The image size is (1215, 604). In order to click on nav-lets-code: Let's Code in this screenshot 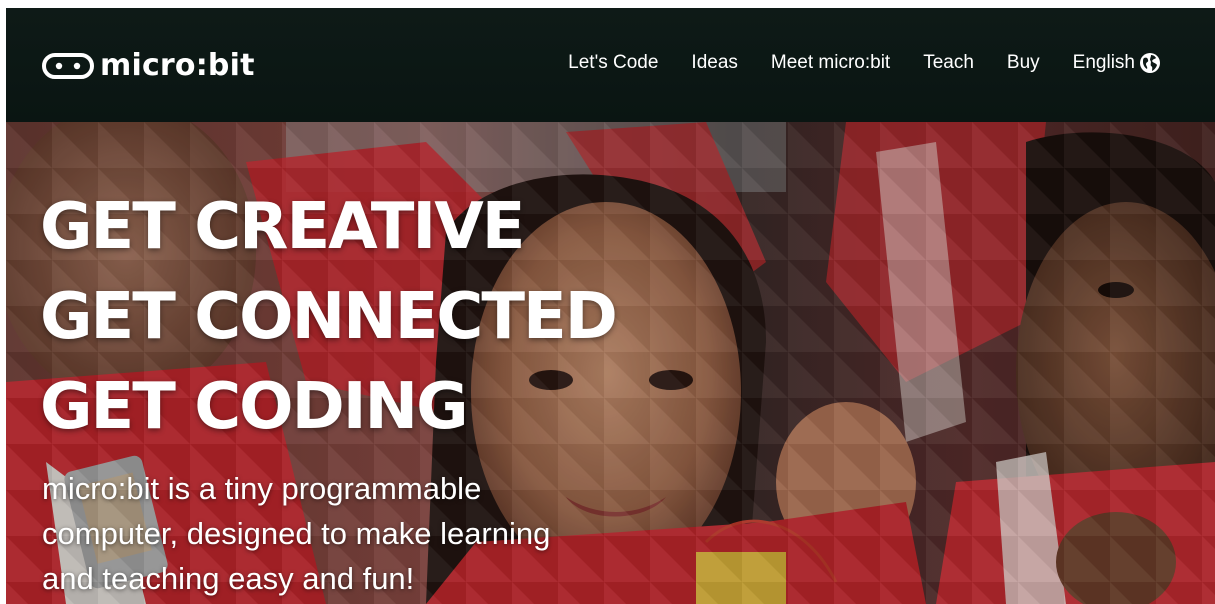, I will do `click(613, 63)`.